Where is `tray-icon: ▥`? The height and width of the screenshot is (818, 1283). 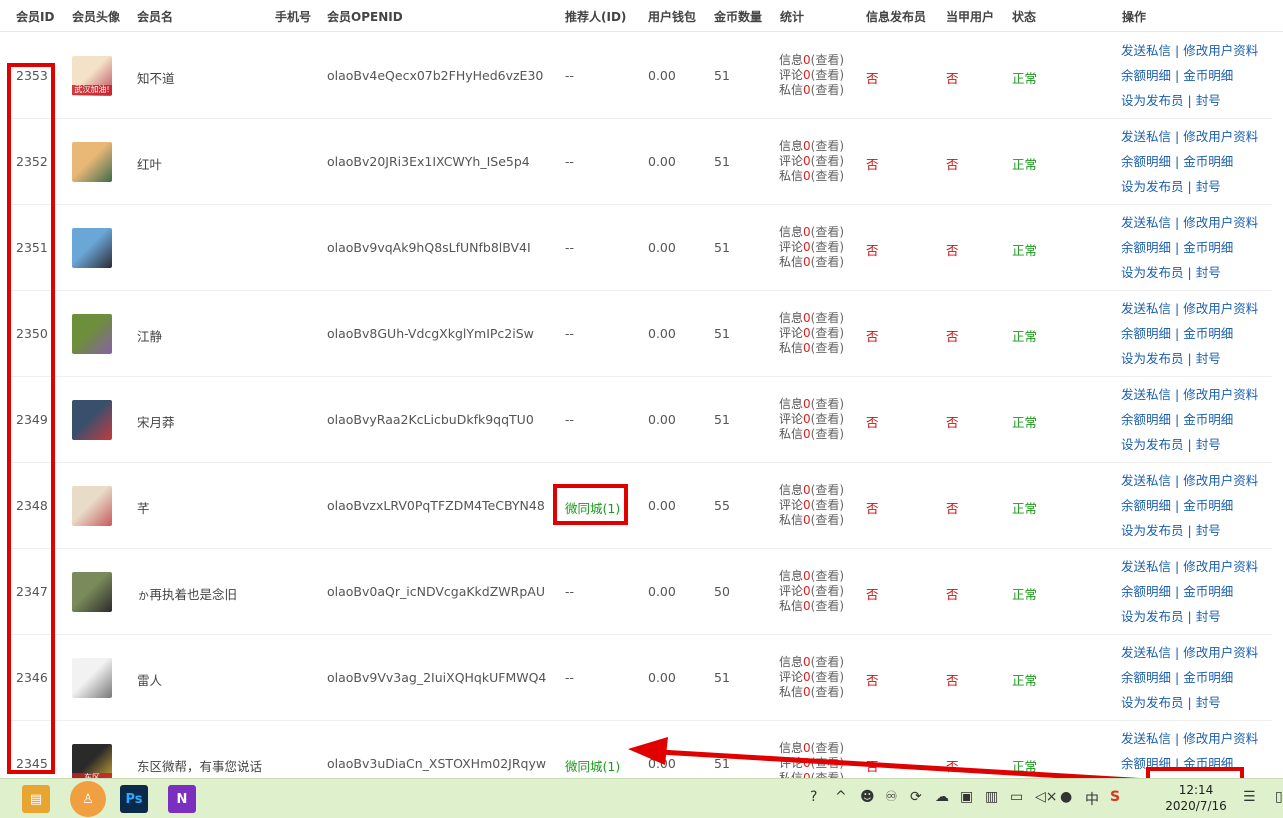 tray-icon: ▥ is located at coordinates (991, 797).